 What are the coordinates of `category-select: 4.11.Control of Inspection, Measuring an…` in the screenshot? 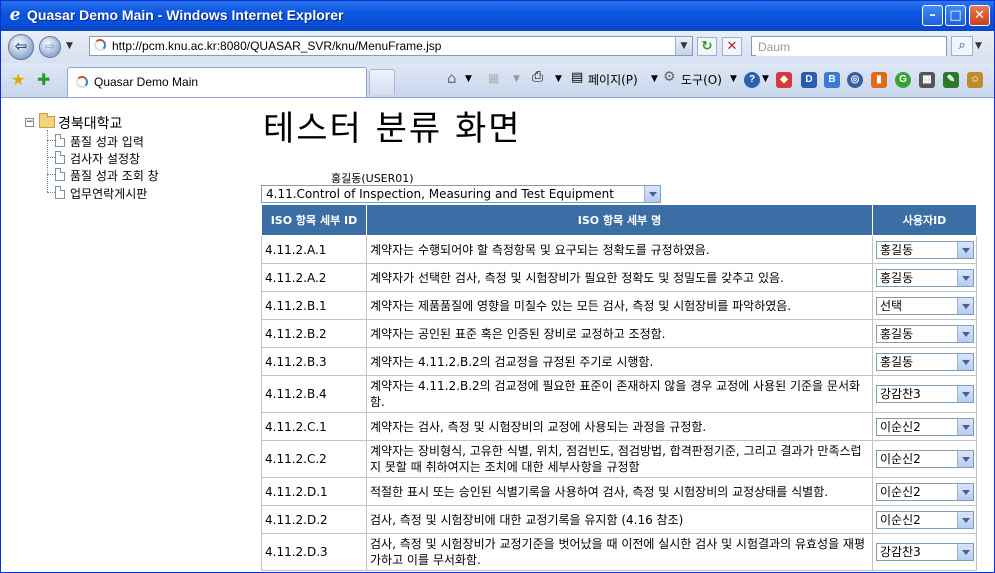 It's located at (461, 194).